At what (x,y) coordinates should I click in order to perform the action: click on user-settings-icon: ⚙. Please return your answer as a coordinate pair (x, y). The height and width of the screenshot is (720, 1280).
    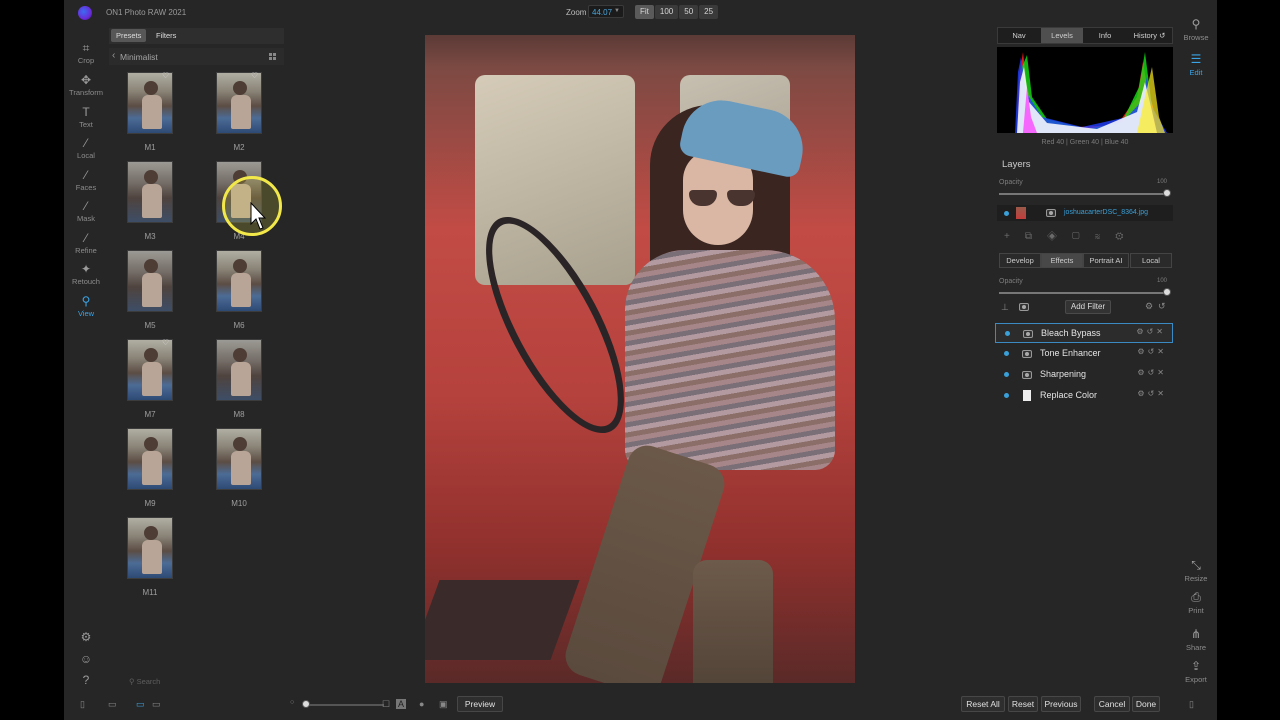
    Looking at the image, I should click on (86, 637).